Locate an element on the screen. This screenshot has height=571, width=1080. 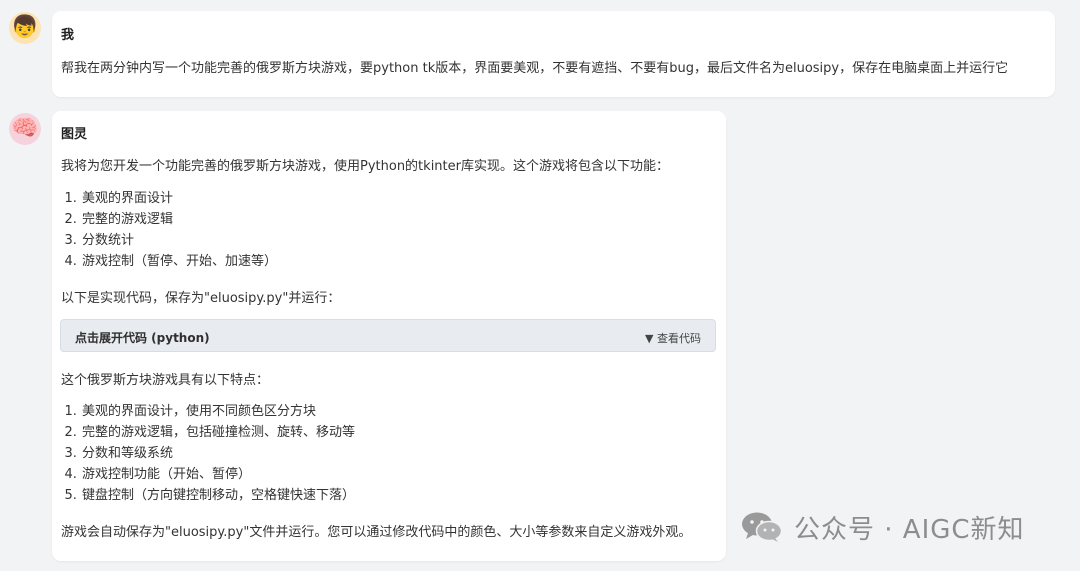
watermark: 公众号 · AIGC新知 is located at coordinates (882, 527).